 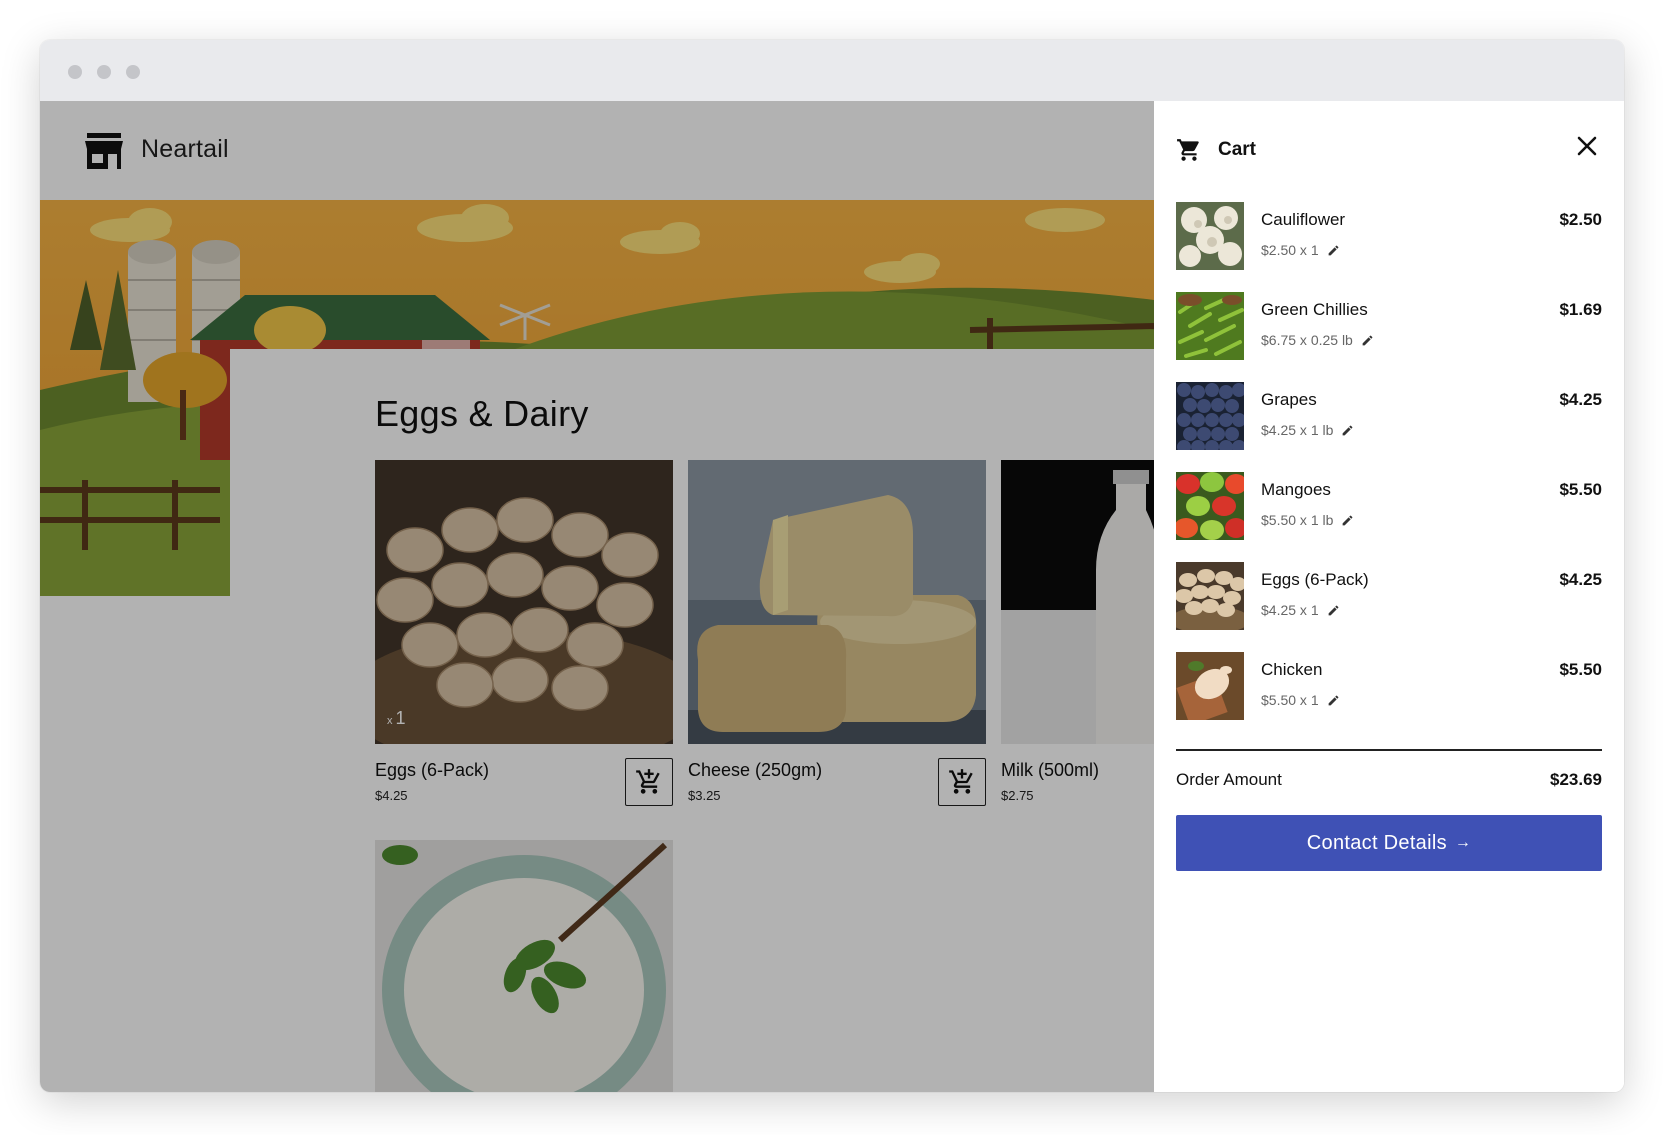 What do you see at coordinates (1580, 219) in the screenshot?
I see `cart-item-total: $2.50` at bounding box center [1580, 219].